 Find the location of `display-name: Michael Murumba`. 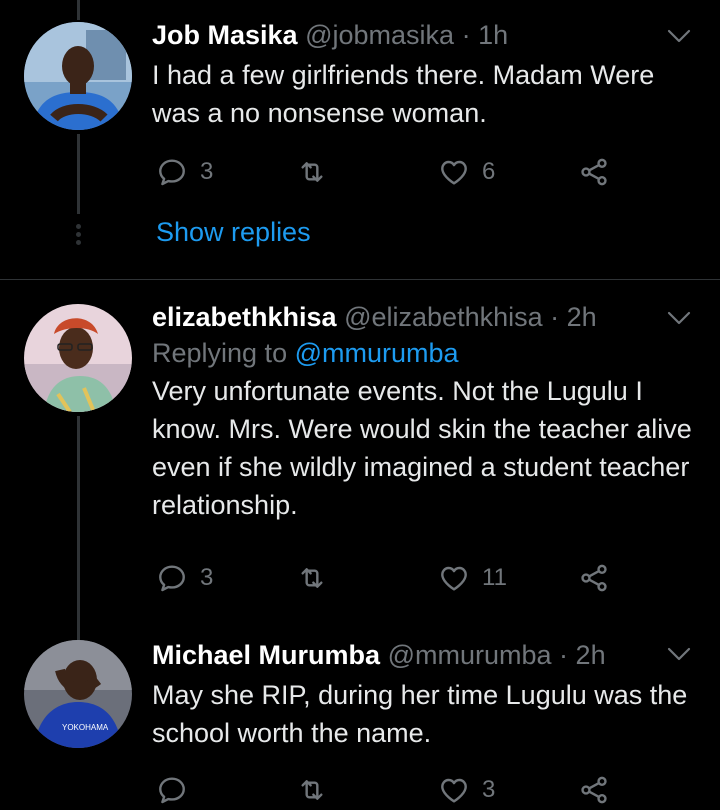

display-name: Michael Murumba is located at coordinates (266, 655).